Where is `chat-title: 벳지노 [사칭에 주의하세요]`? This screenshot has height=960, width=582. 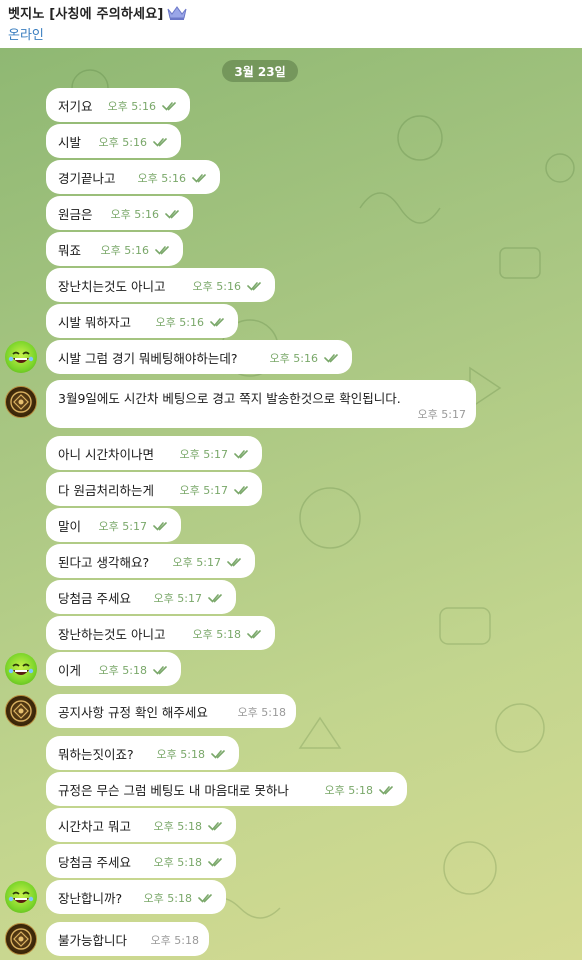 chat-title: 벳지노 [사칭에 주의하세요] is located at coordinates (86, 12).